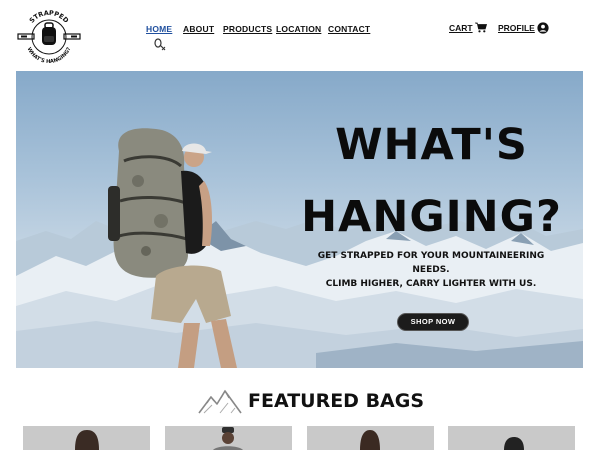  What do you see at coordinates (159, 29) in the screenshot?
I see `nav-home: HOME` at bounding box center [159, 29].